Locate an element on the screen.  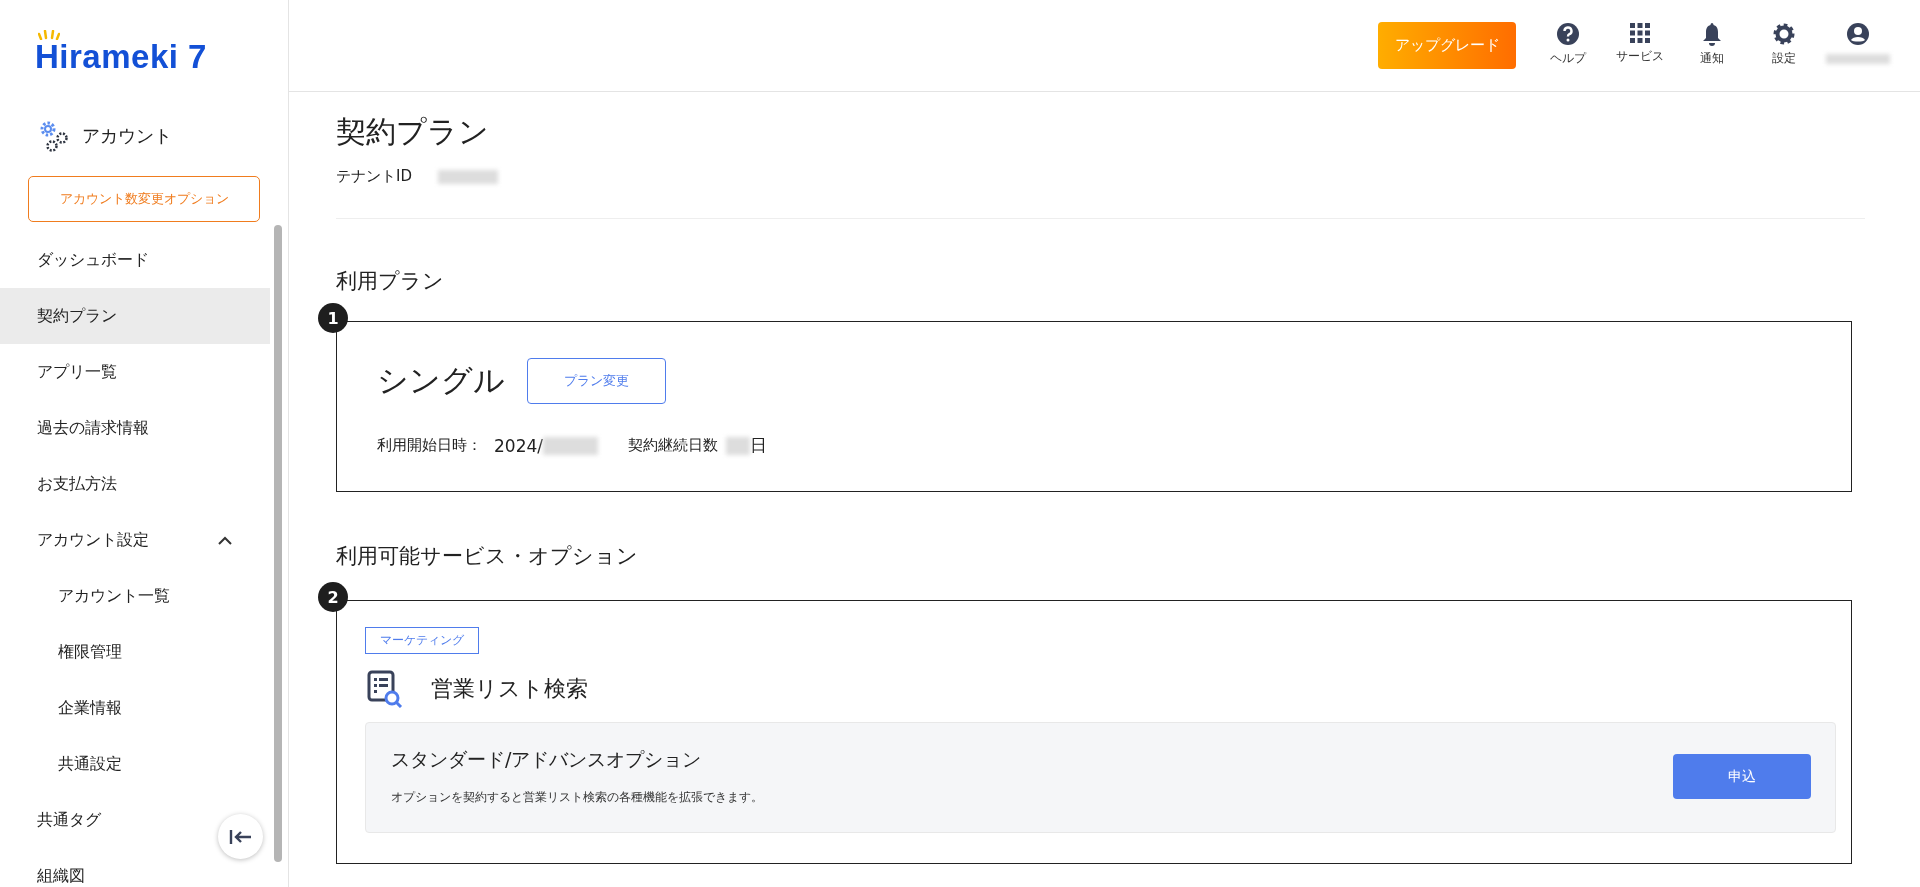
nav-item: アプリ一覧 is located at coordinates (135, 372).